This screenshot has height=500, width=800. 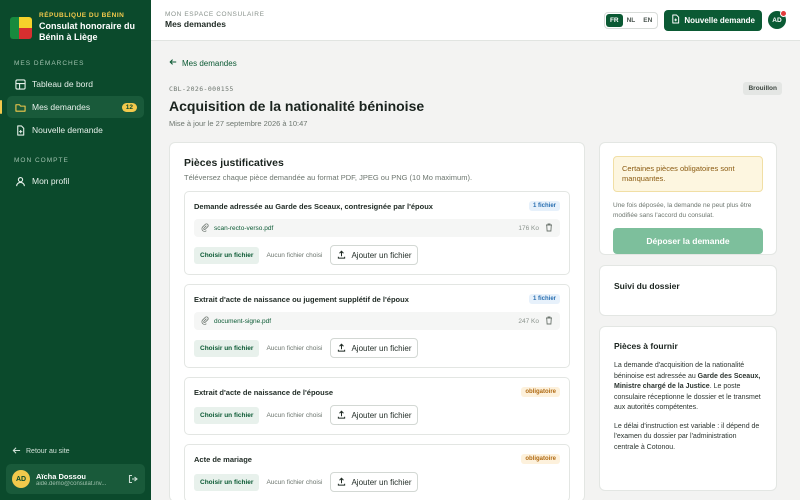 What do you see at coordinates (234, 163) in the screenshot?
I see `documents-title: Pièces justificatives` at bounding box center [234, 163].